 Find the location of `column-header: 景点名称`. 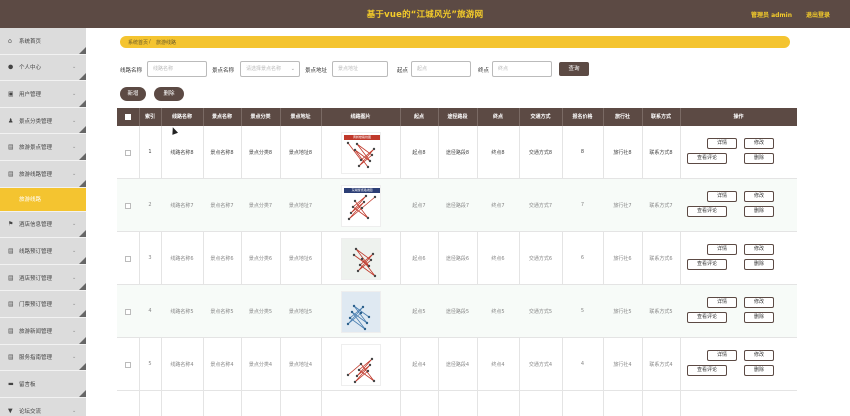

column-header: 景点名称 is located at coordinates (221, 117).